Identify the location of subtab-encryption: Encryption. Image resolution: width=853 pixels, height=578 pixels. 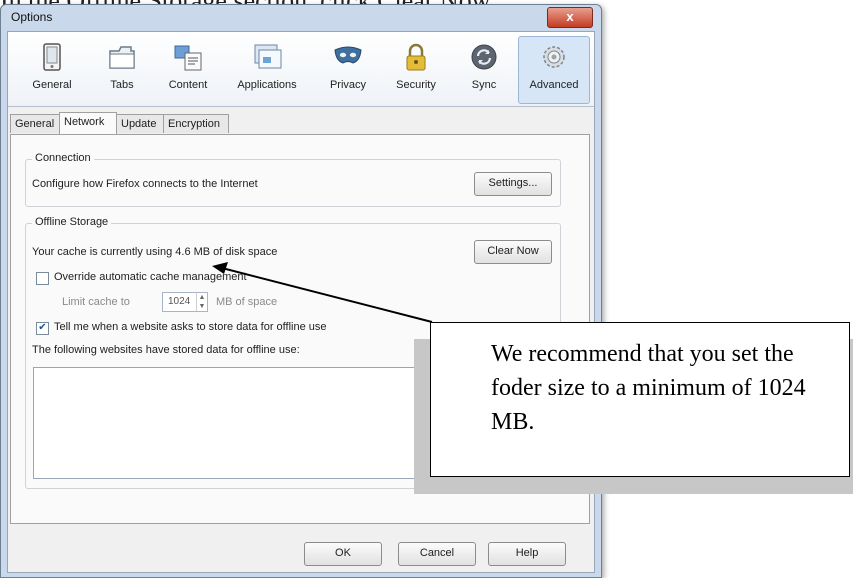
(196, 123).